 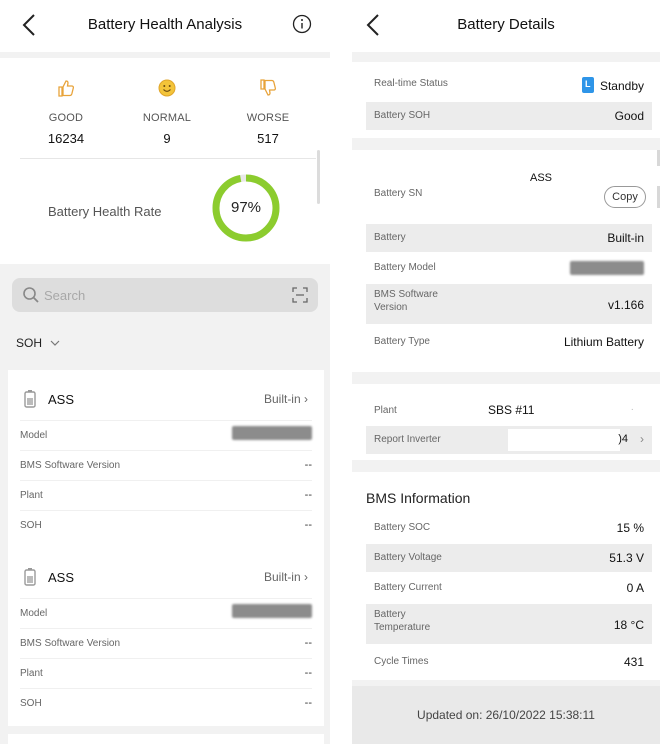 I want to click on row-key: Battery SOC, so click(x=402, y=527).